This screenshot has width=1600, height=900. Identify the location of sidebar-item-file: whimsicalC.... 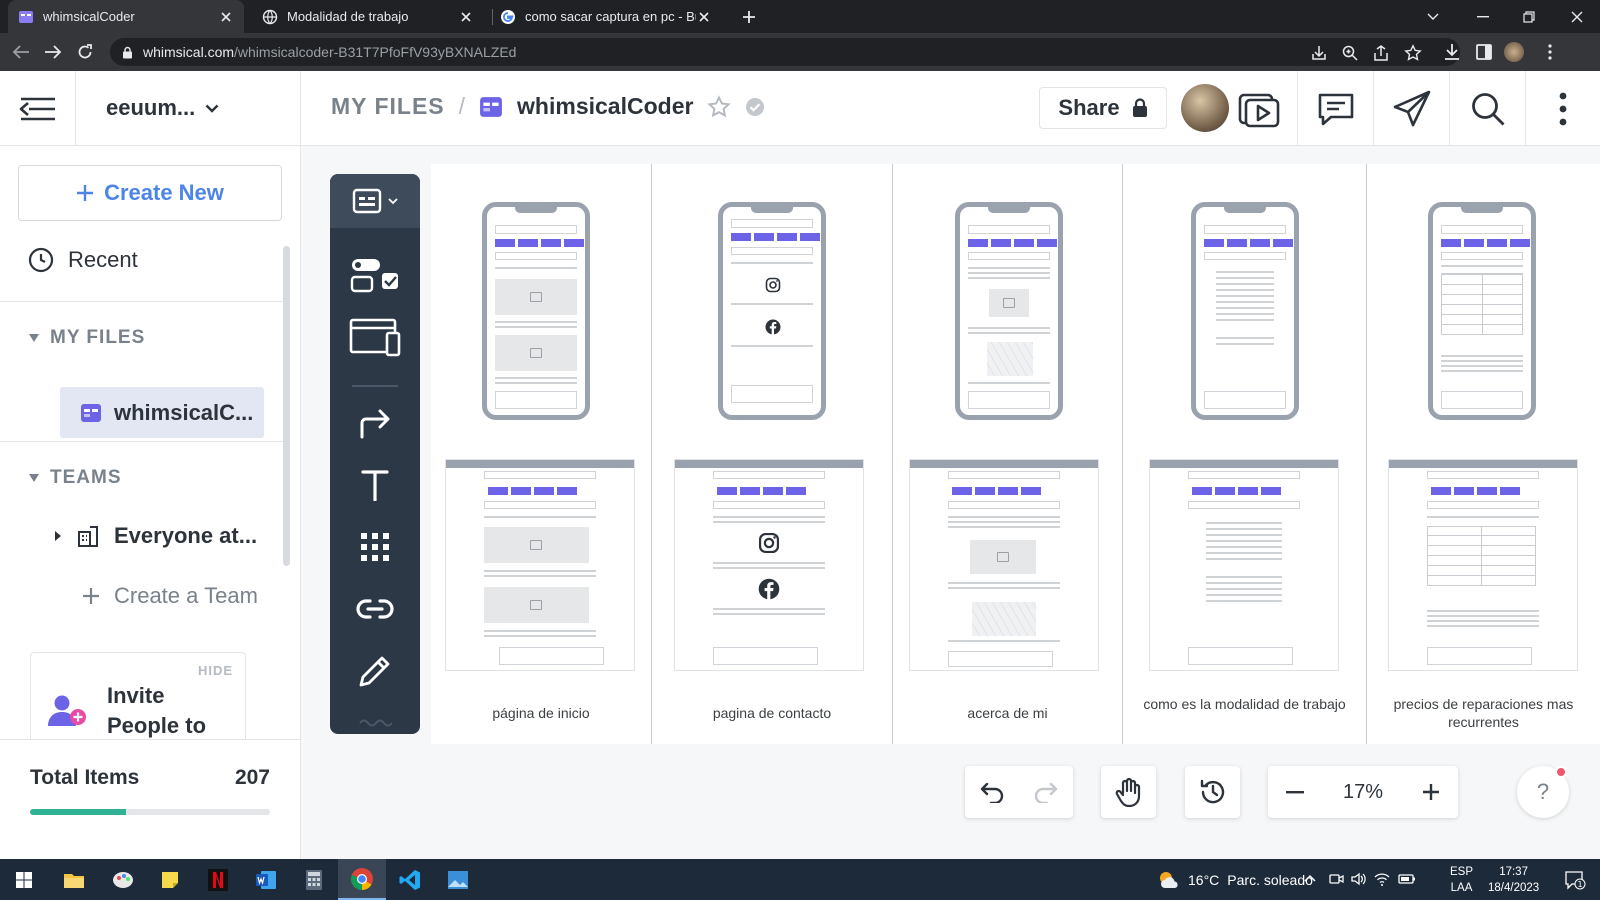
(162, 412).